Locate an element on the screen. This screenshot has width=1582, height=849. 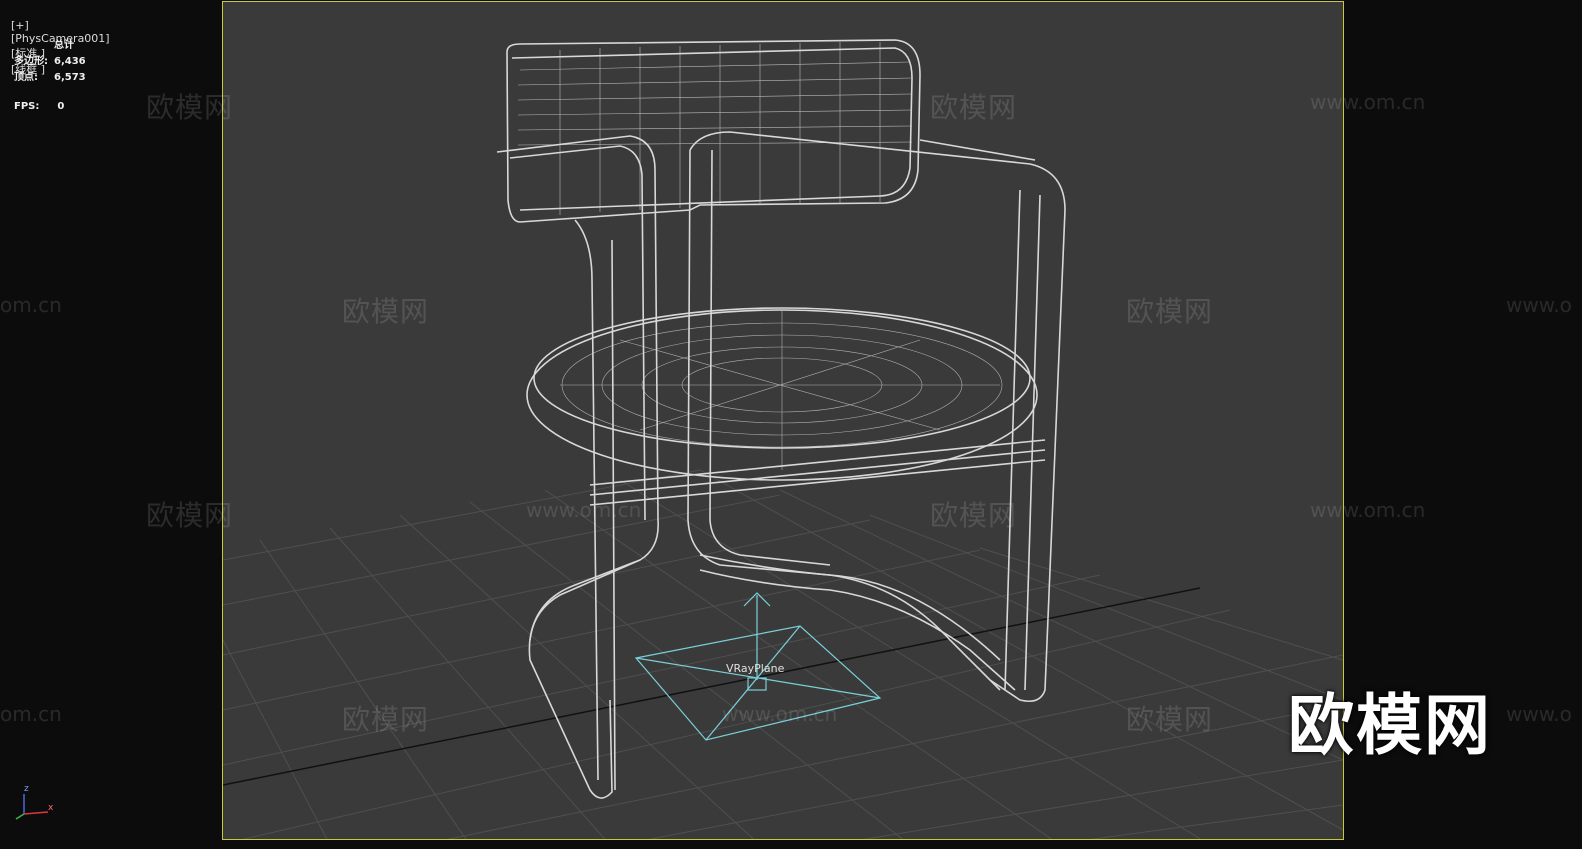
polygons-value: 6,436 is located at coordinates (70, 61).